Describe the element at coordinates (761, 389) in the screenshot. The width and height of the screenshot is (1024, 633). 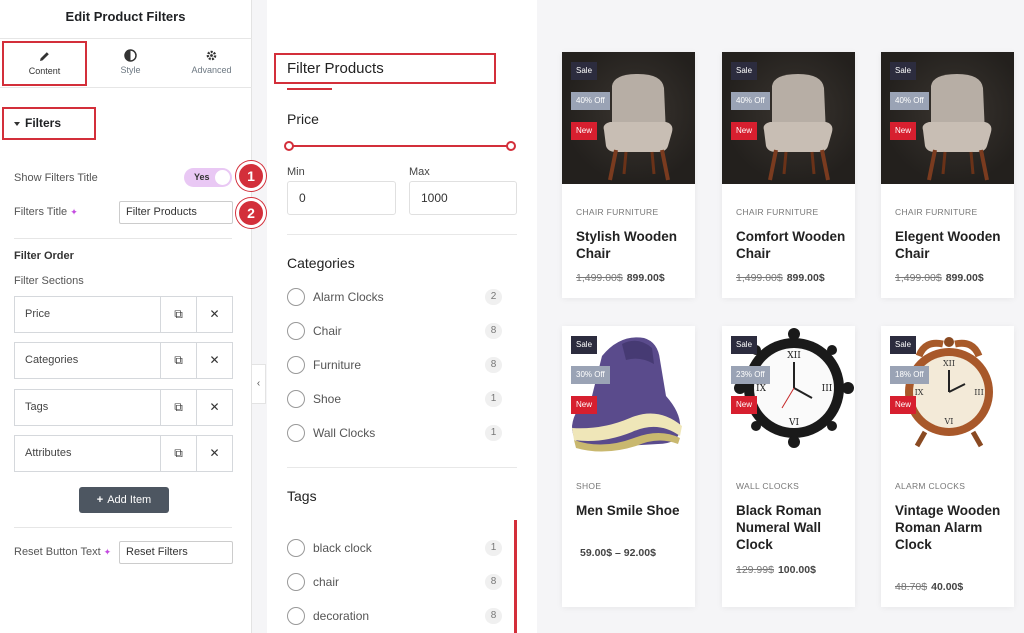
I see `svg-text: IX` at that location.